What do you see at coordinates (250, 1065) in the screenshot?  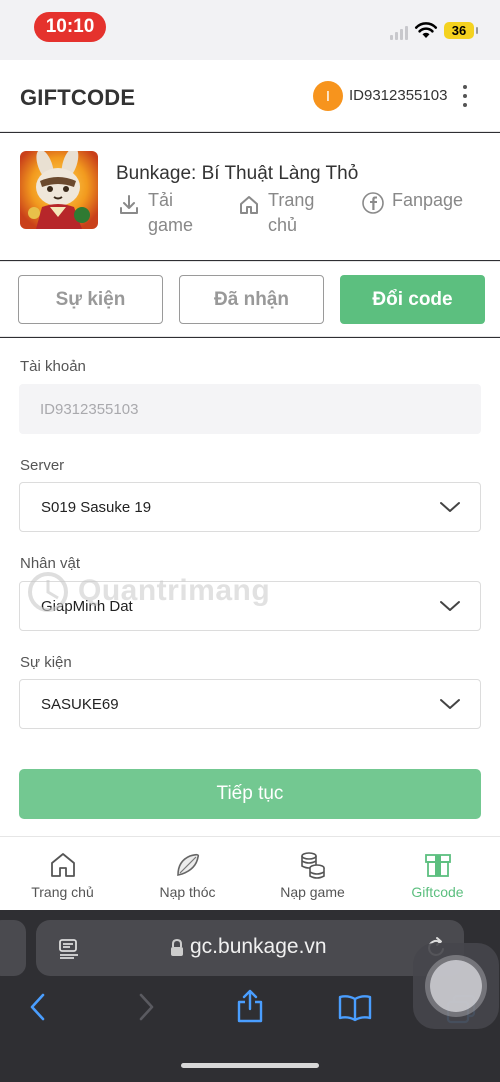 I see `home-indicator` at bounding box center [250, 1065].